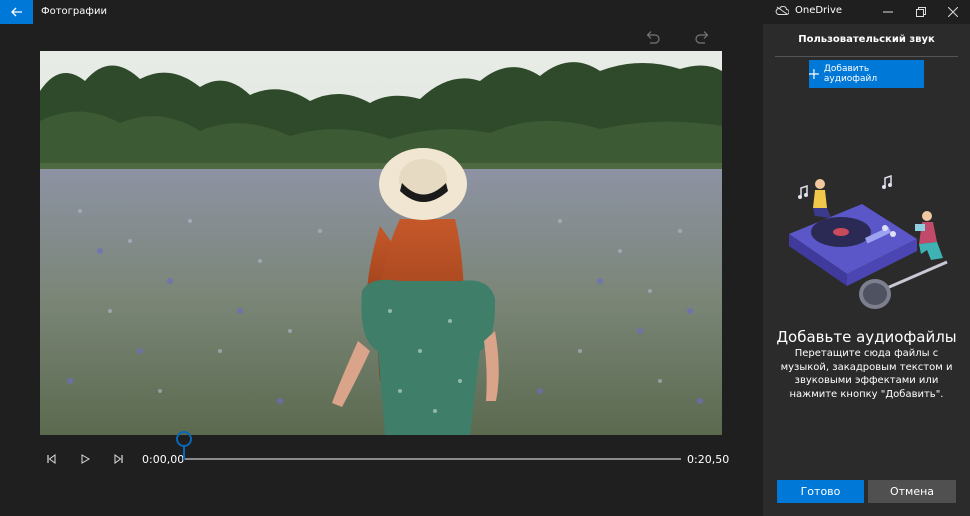 The image size is (970, 516). Describe the element at coordinates (485, 12) in the screenshot. I see `title-bar: Фотографии OneDrive` at that location.